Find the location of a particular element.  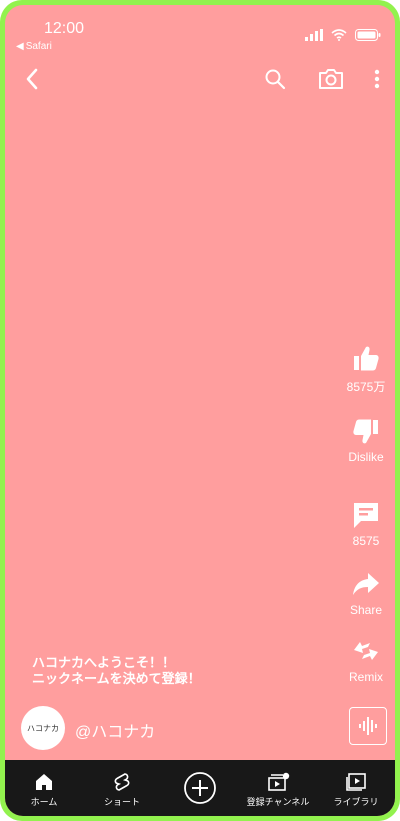

comment-button: 8575 is located at coordinates (366, 524).